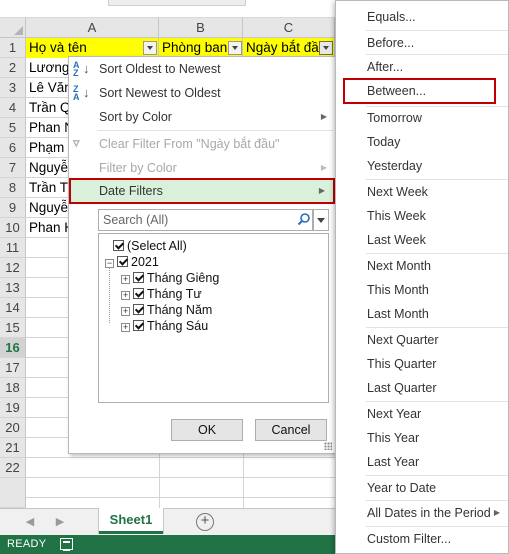 Image resolution: width=509 pixels, height=554 pixels. I want to click on row-header: 5, so click(13, 128).